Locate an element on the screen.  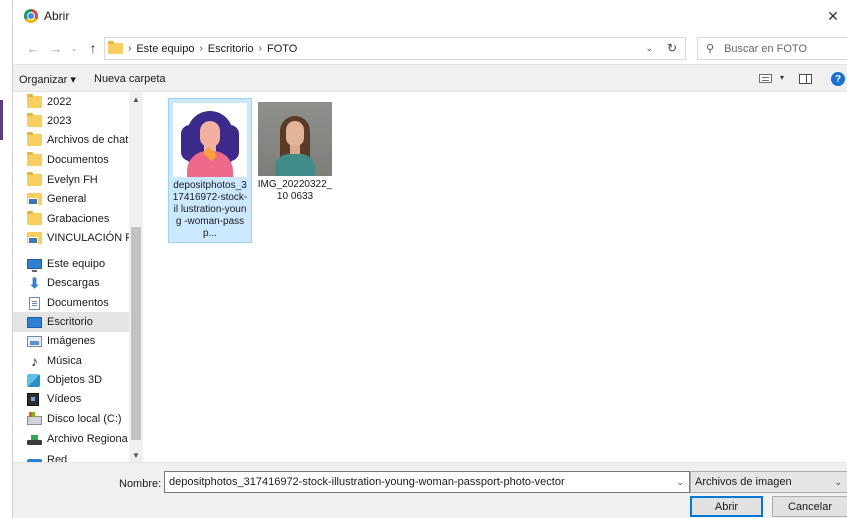
back-arrow-icon: ← is located at coordinates (33, 48).